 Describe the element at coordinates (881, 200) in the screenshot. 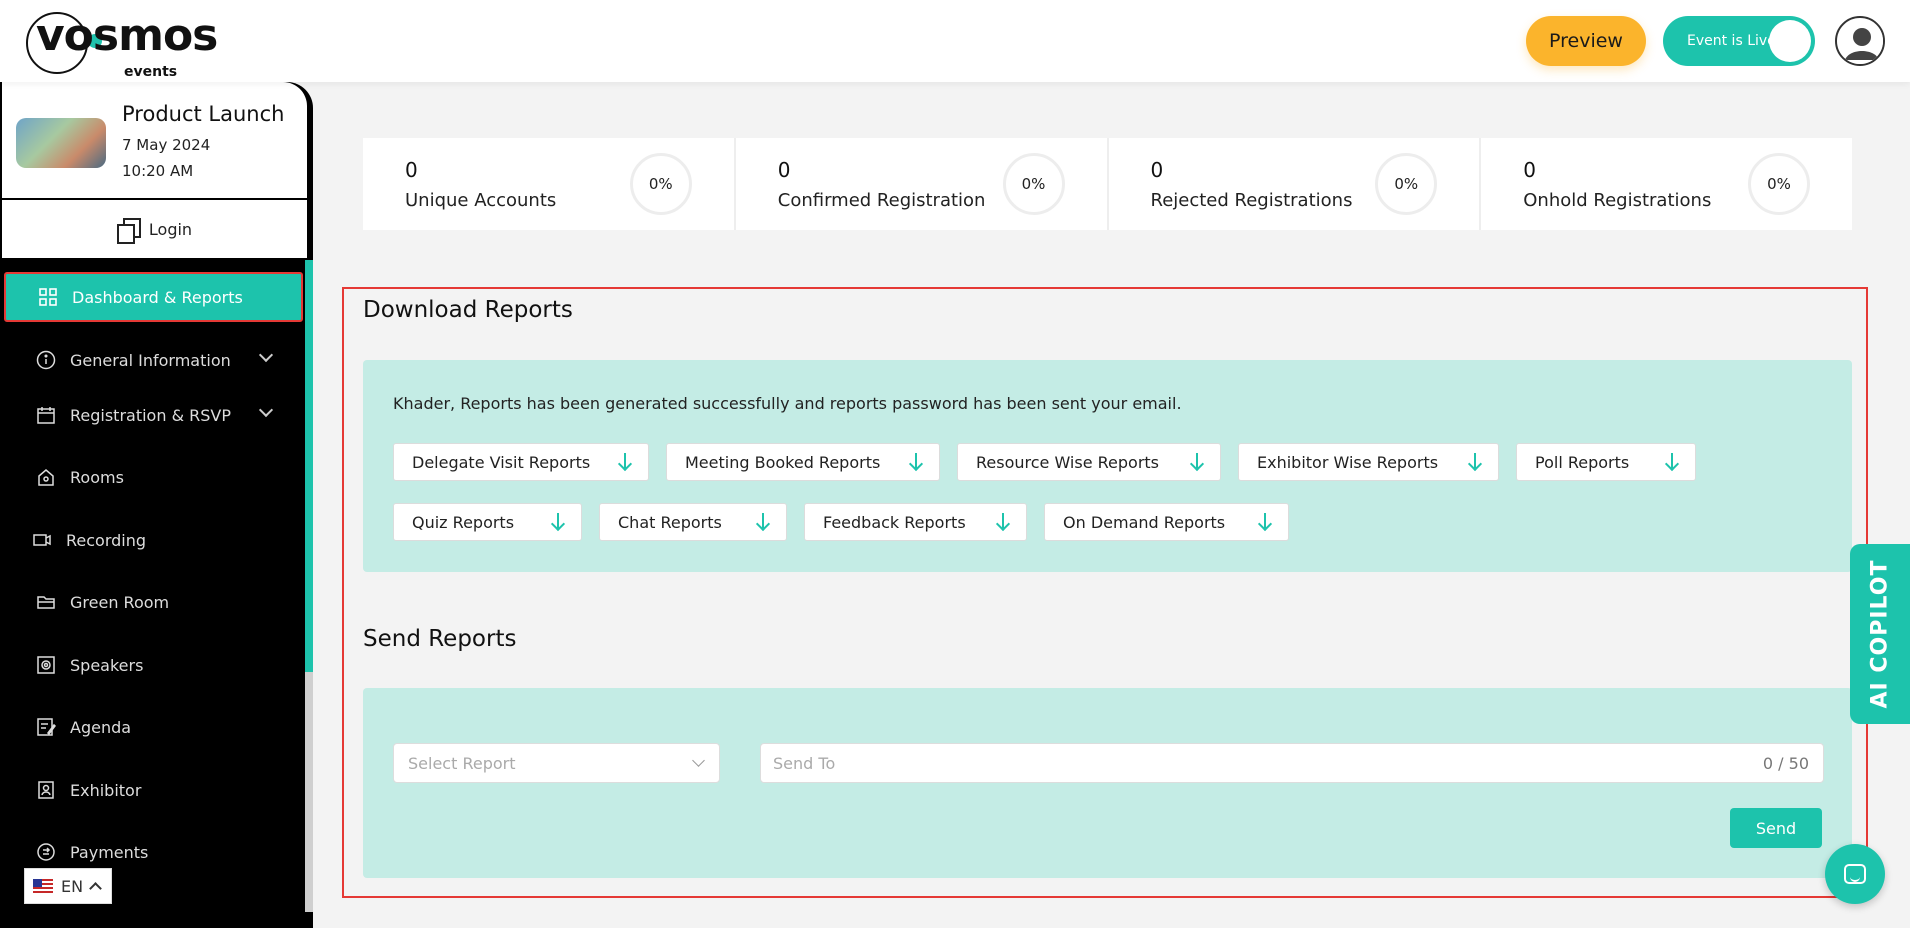

I see `stat-label: Confirmed Registration` at that location.